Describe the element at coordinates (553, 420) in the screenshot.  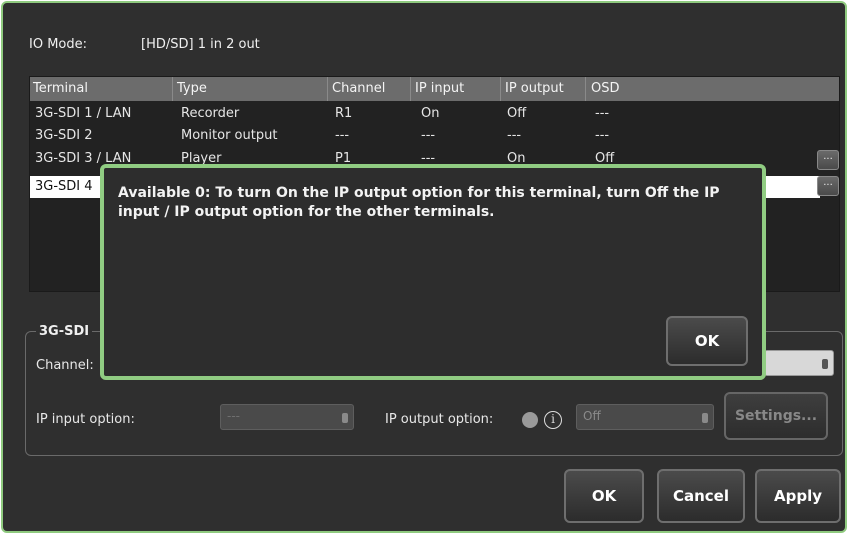
I see `info-icon: i` at that location.